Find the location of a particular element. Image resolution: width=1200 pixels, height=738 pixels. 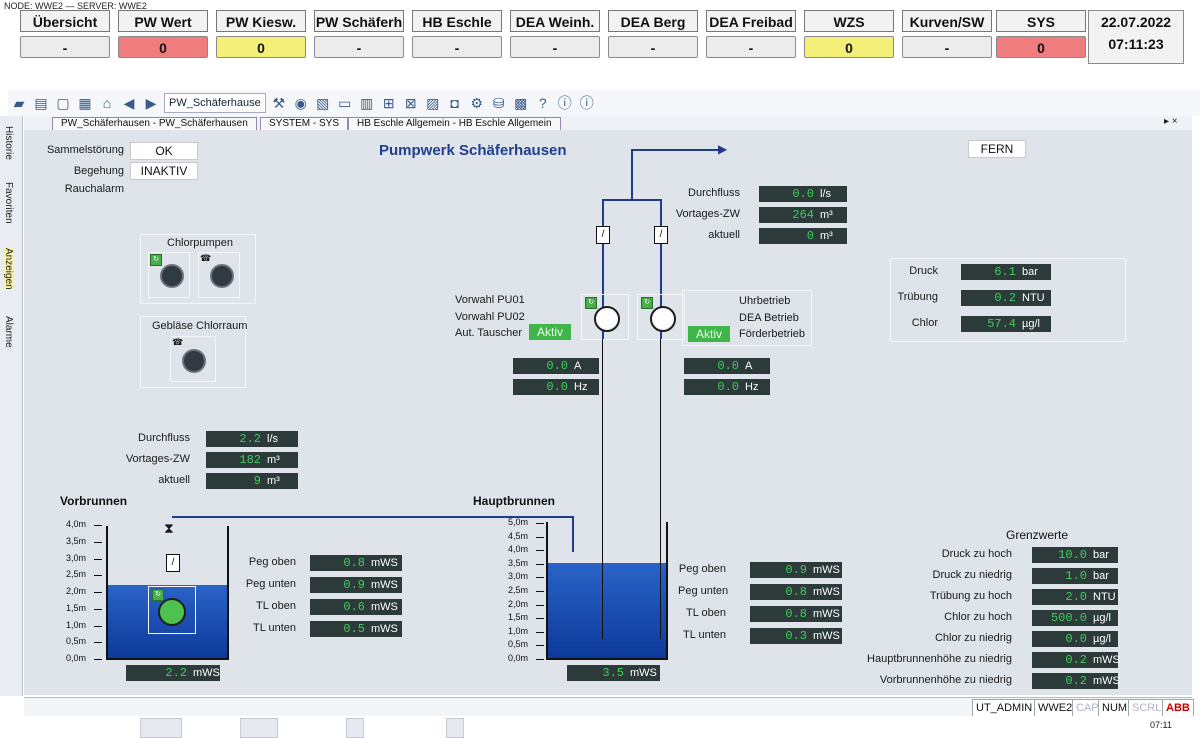

header-value-8: 0 is located at coordinates (849, 47).